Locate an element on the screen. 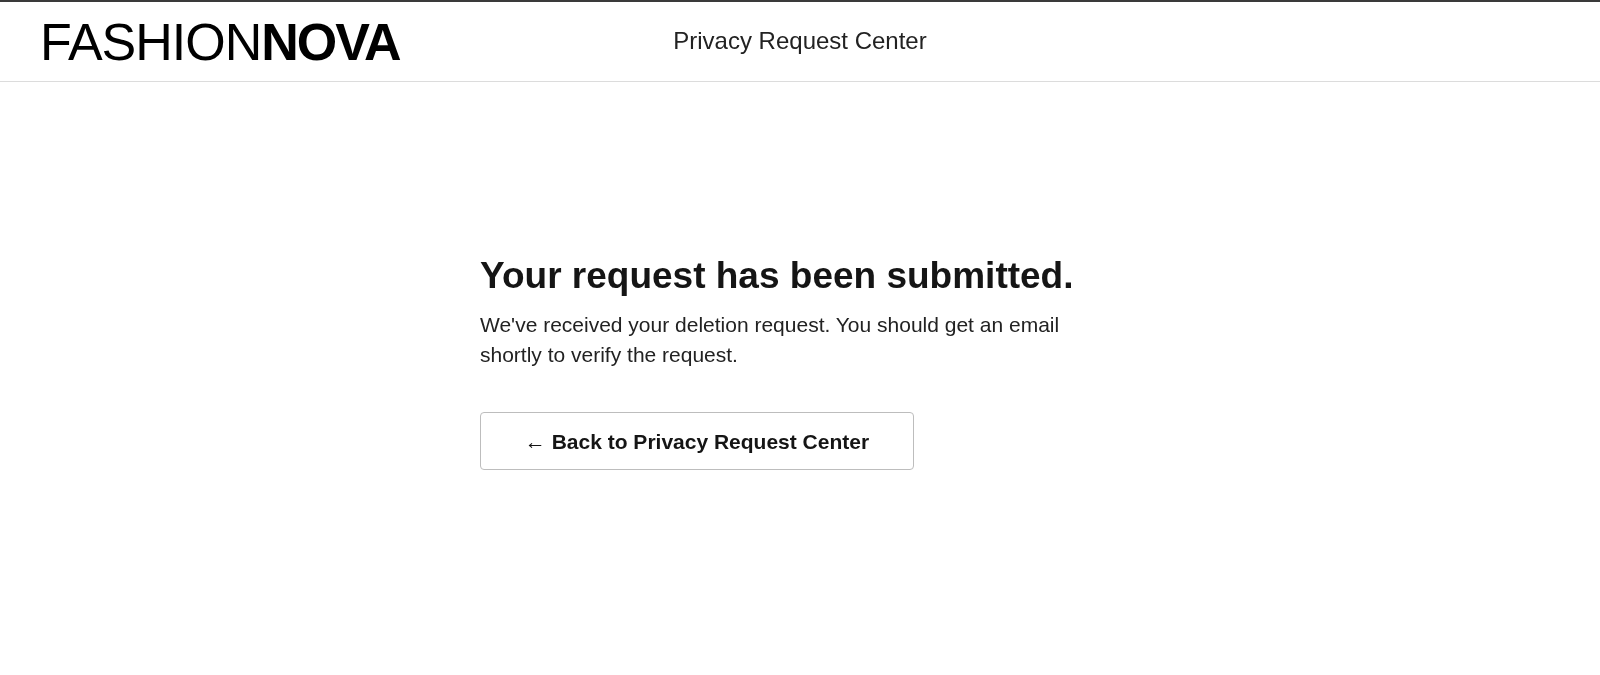 This screenshot has height=675, width=1600. back-button: ← Back to Privacy Request Center is located at coordinates (697, 441).